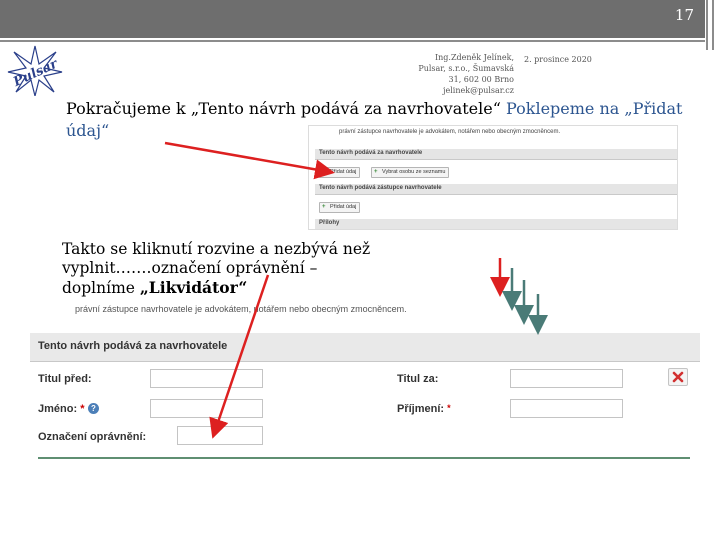 The height and width of the screenshot is (540, 720). I want to click on arrow-to-add-button, so click(249, 160).